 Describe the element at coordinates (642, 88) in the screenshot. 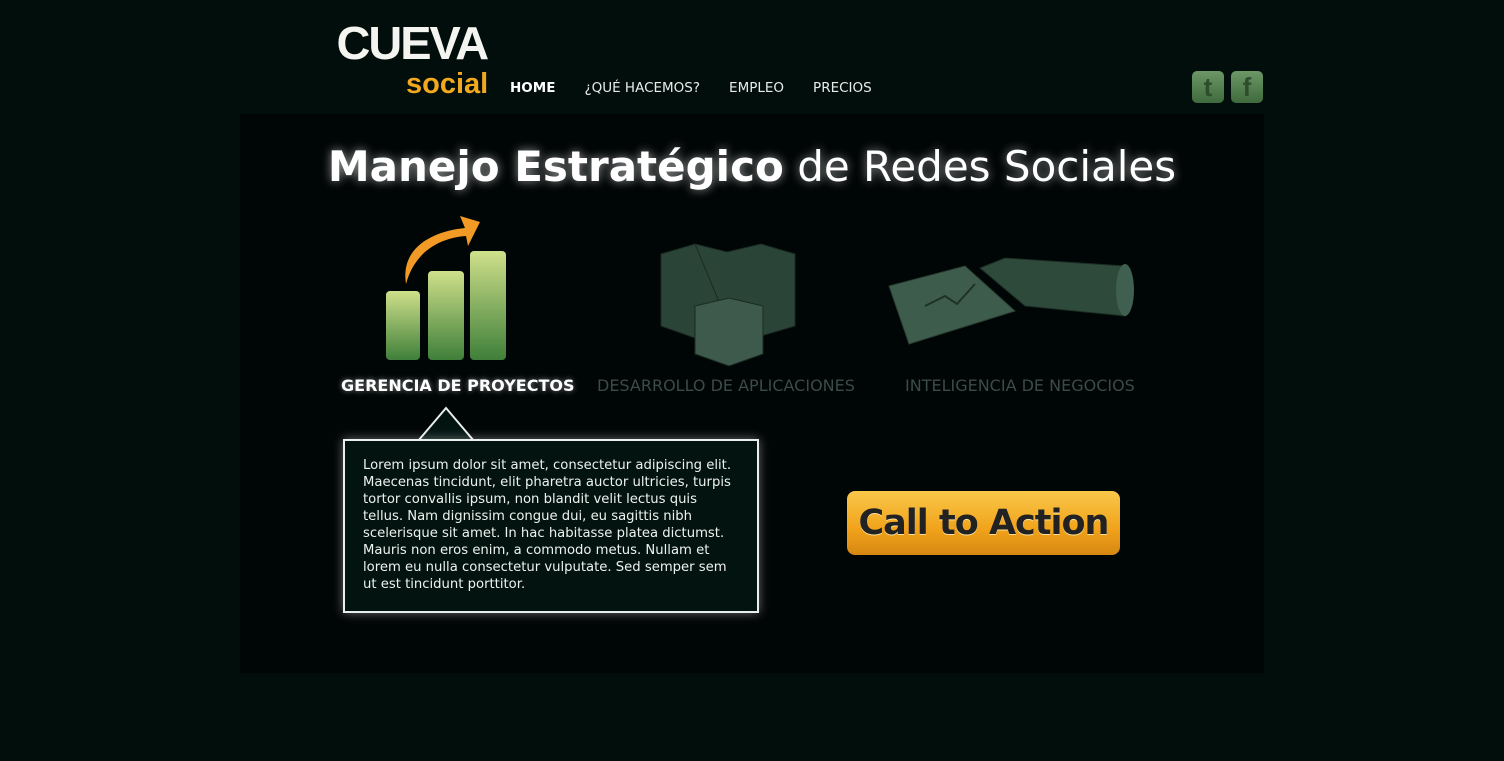

I see `nav-que-hacemos: ¿QUÉ HACEMOS?` at that location.